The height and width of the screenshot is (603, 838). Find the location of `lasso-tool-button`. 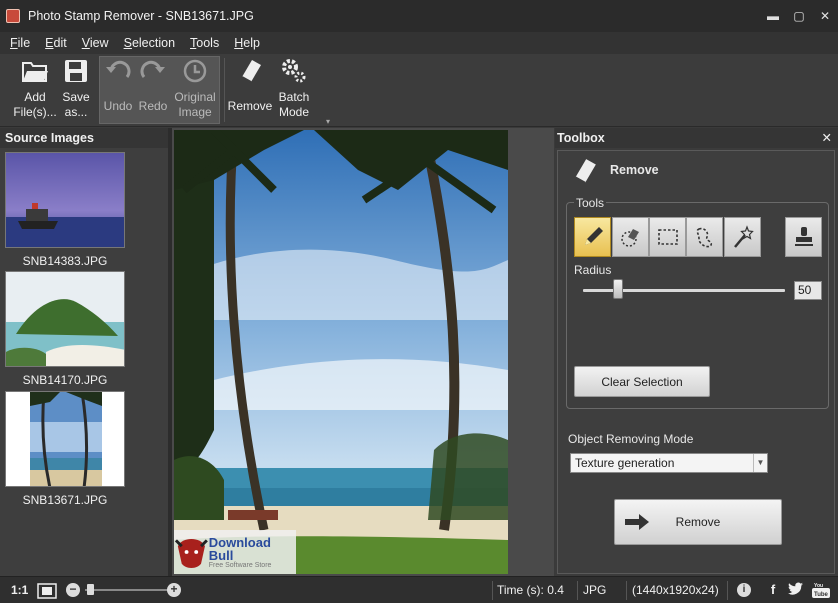

lasso-tool-button is located at coordinates (704, 237).